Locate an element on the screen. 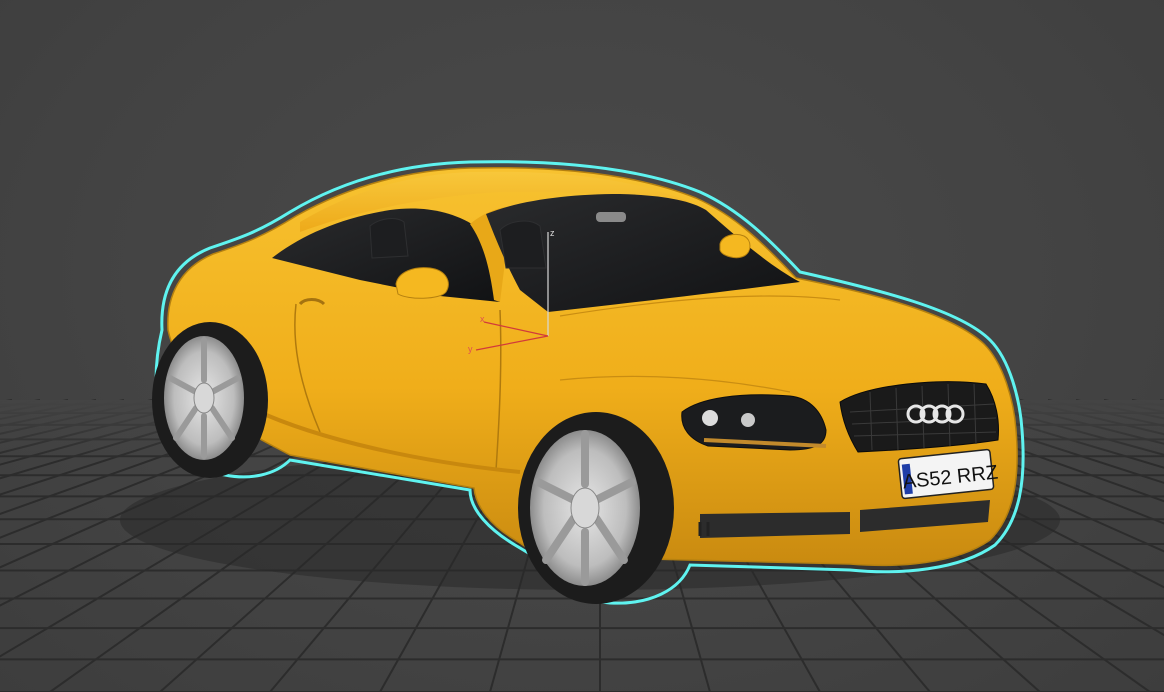 Image resolution: width=1164 pixels, height=692 pixels. lower-intake-left is located at coordinates (775, 525).